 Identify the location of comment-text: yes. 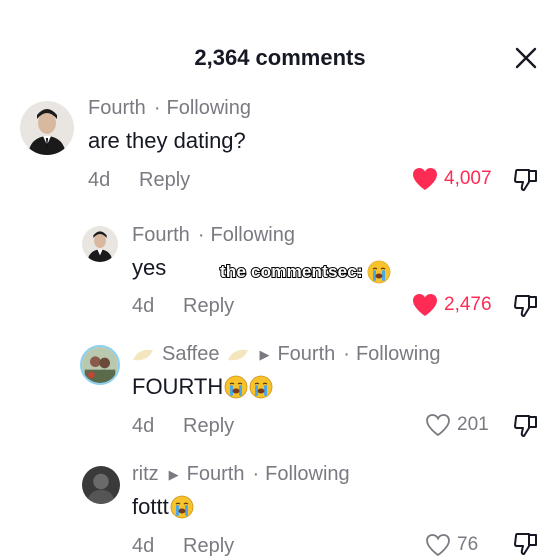
(149, 267).